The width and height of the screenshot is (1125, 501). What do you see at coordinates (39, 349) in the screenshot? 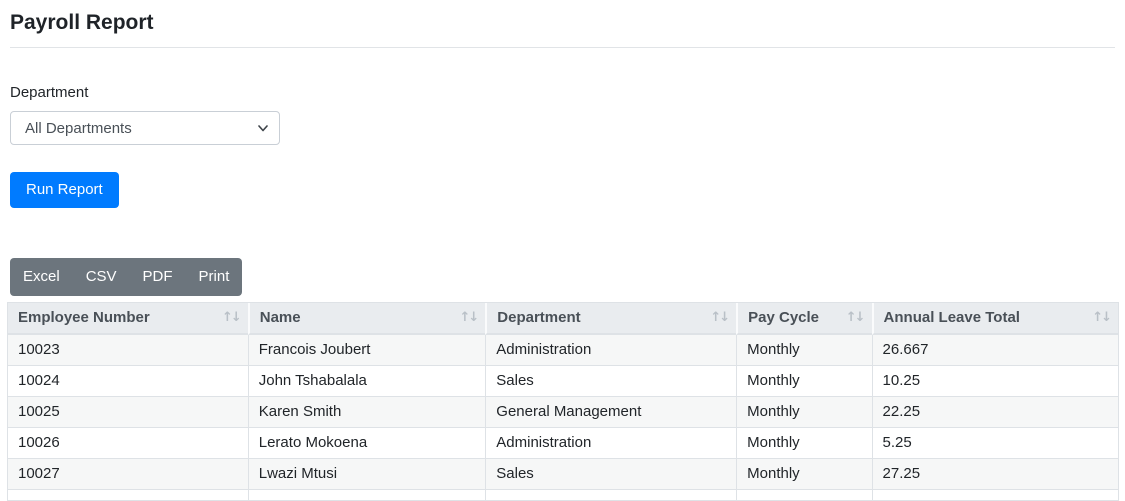
I see `cell-employee-number: 10023` at bounding box center [39, 349].